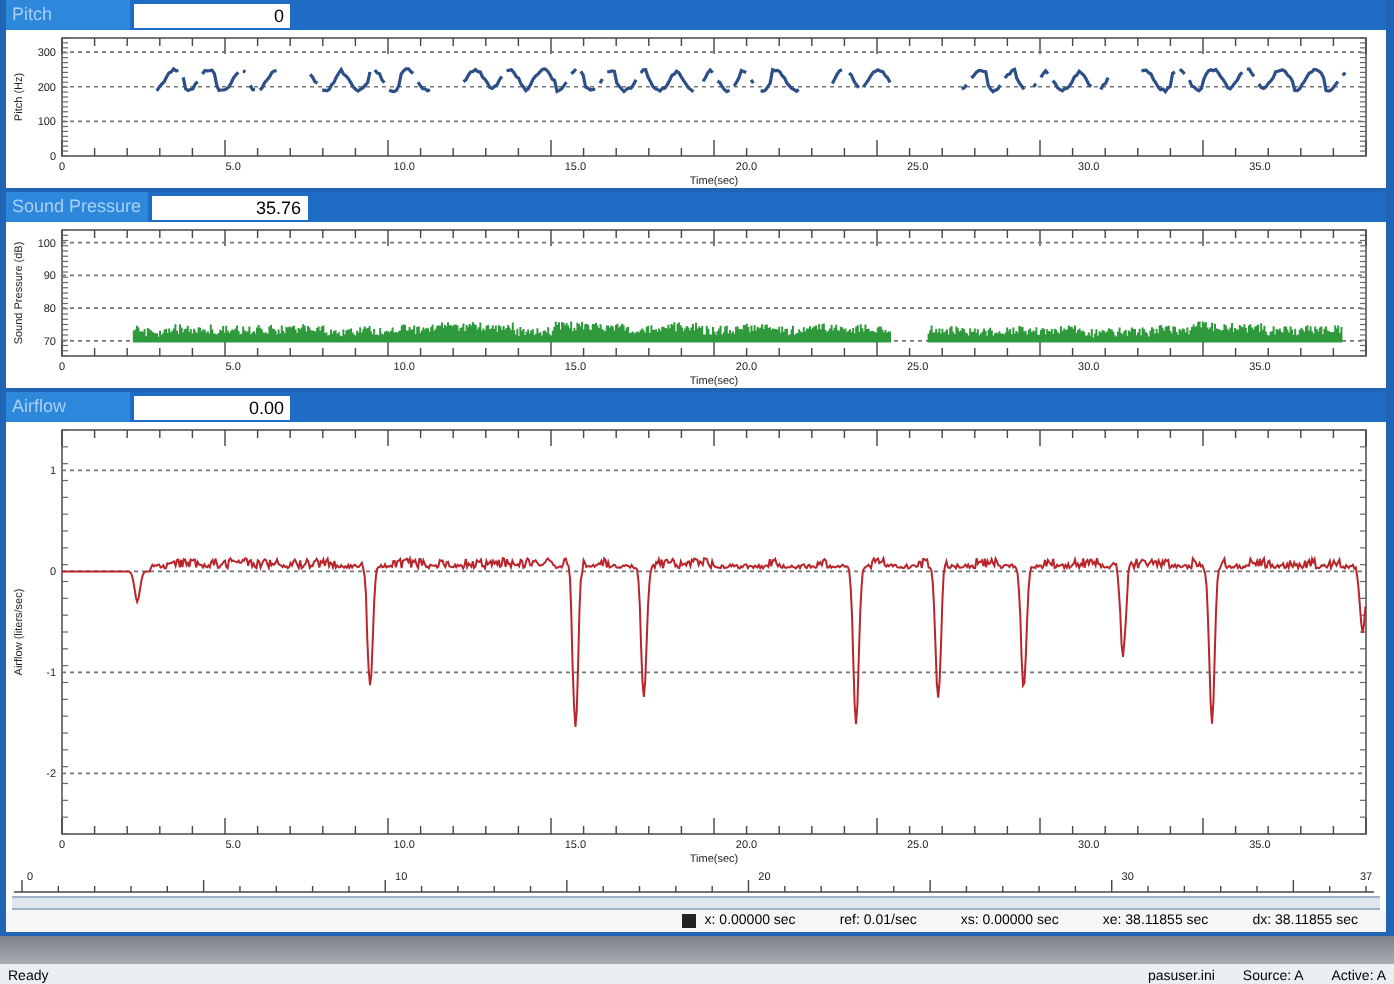  What do you see at coordinates (77, 207) in the screenshot?
I see `panel-title: Sound Pressure` at bounding box center [77, 207].